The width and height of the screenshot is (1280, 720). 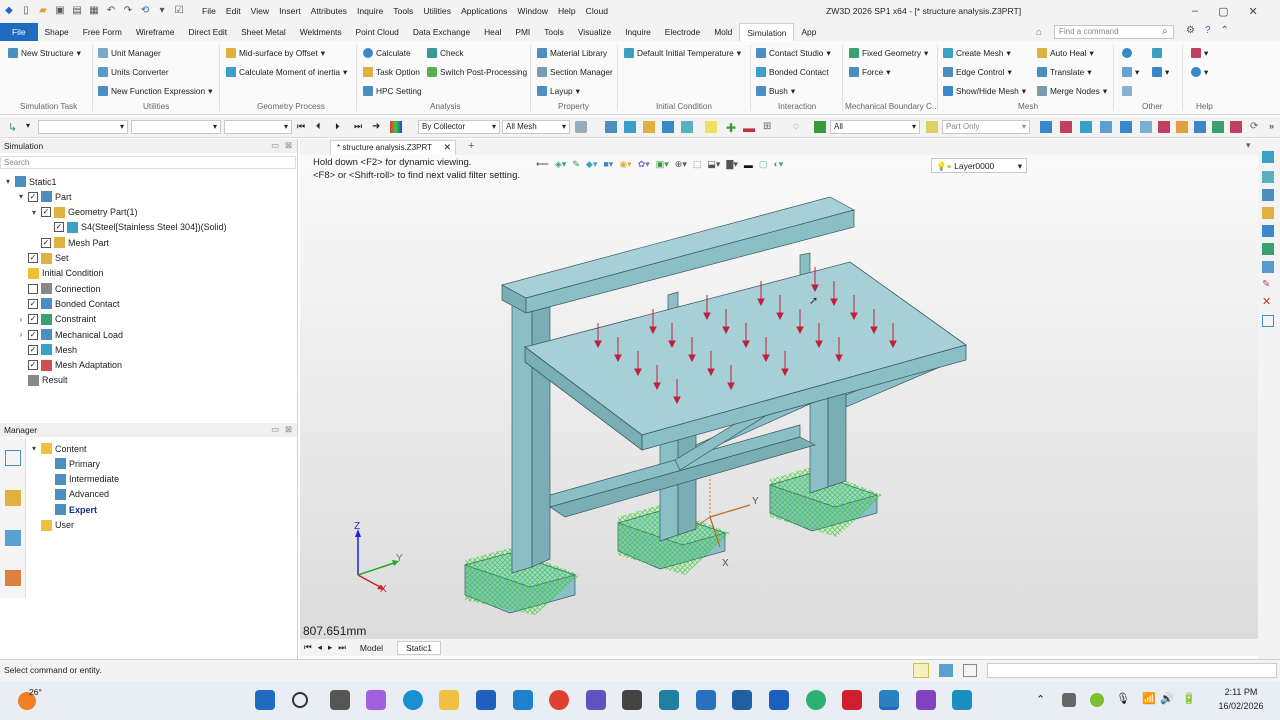 I want to click on expand-icon: ›, so click(x=21, y=334).